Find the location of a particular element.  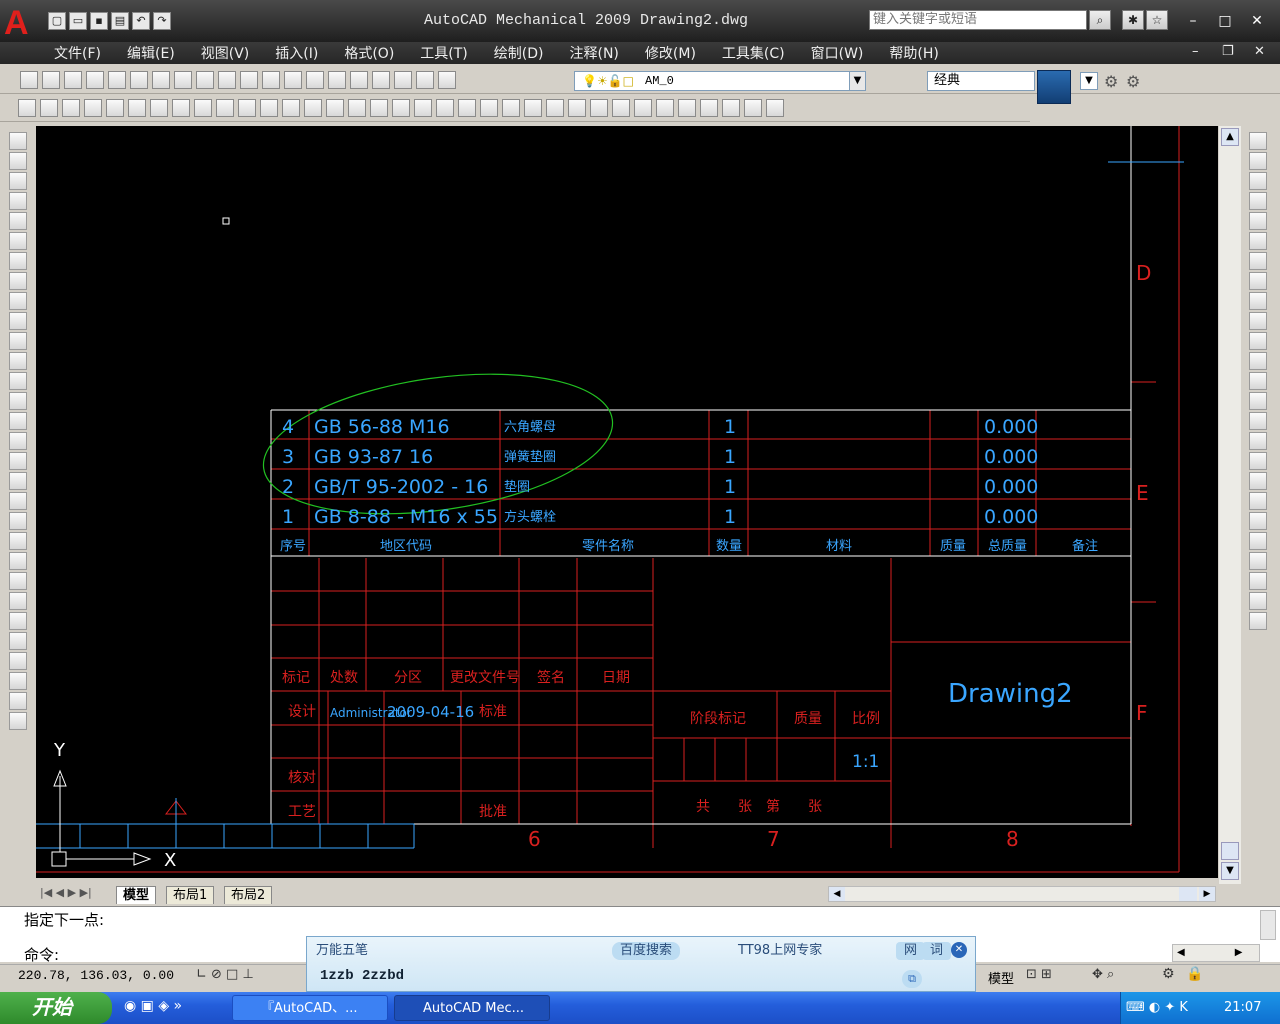

join-icon is located at coordinates (1258, 401).